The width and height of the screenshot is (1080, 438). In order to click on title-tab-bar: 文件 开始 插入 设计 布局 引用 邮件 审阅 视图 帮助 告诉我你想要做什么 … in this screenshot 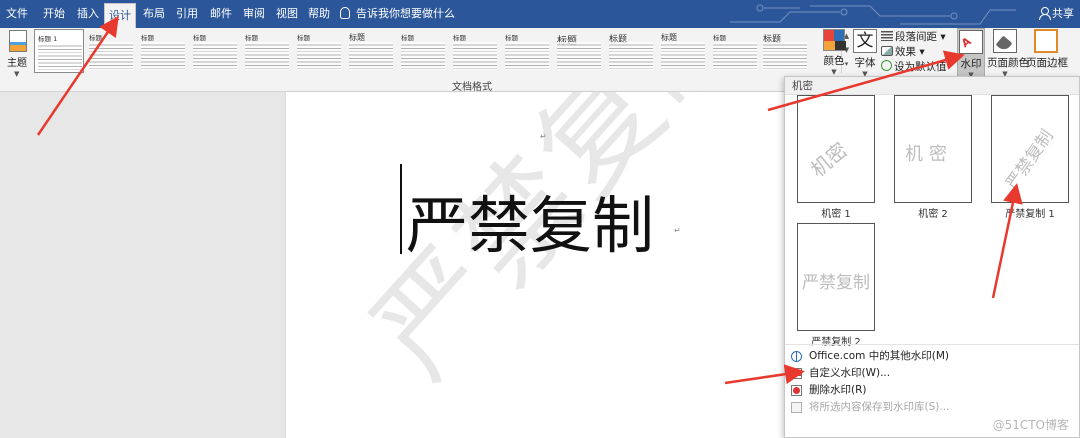, I will do `click(540, 14)`.